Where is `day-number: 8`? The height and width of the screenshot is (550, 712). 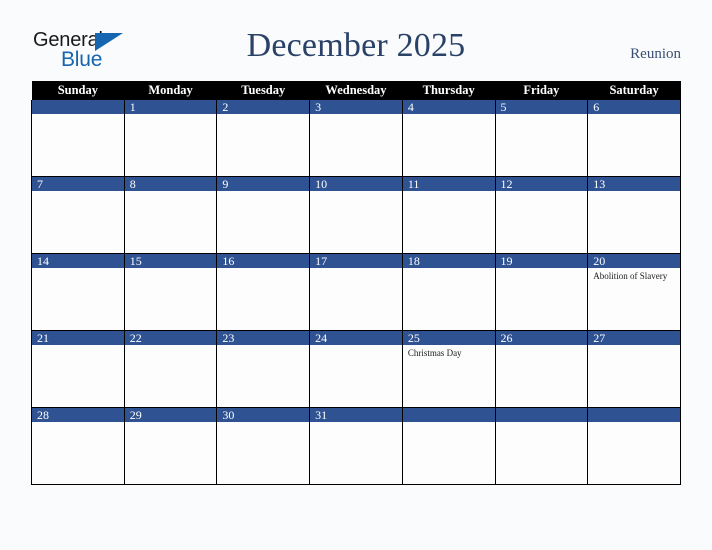 day-number: 8 is located at coordinates (170, 184).